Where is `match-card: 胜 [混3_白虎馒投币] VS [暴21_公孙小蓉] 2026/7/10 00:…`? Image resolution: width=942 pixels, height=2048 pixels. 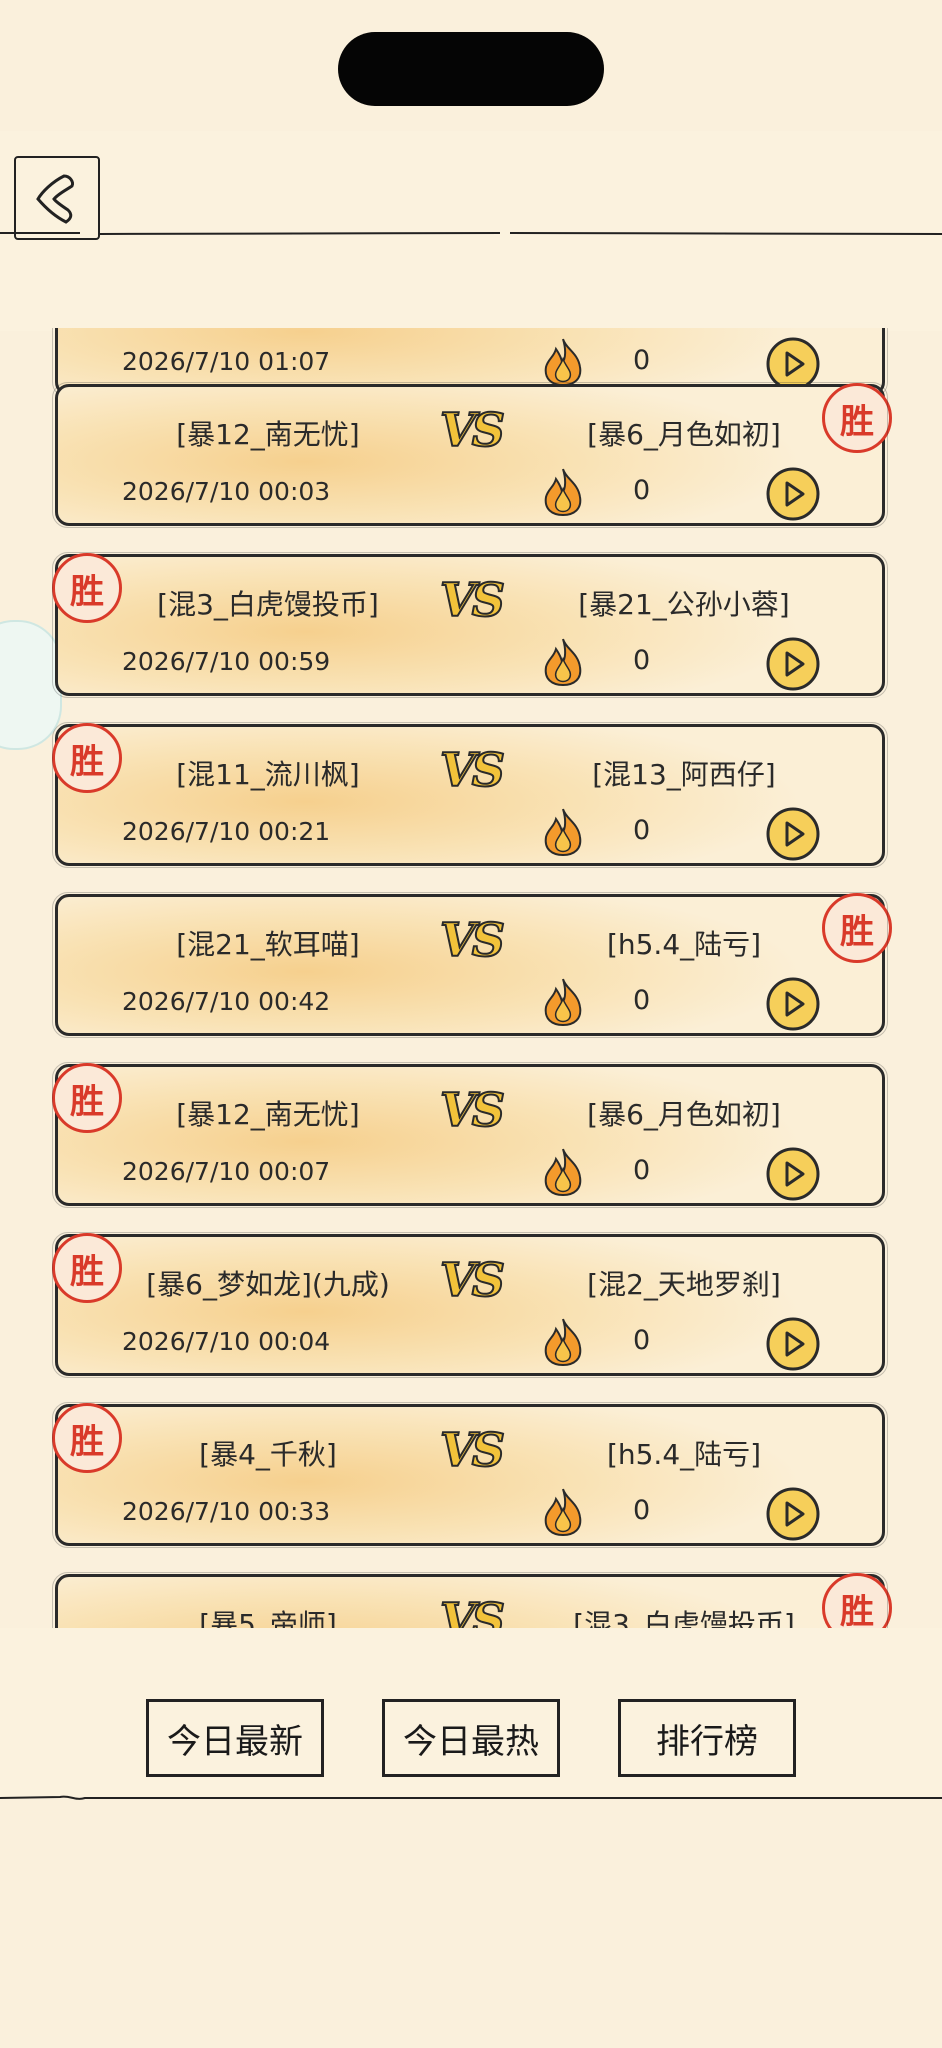 match-card: 胜 [混3_白虎馒投币] VS [暴21_公孙小蓉] 2026/7/10 00:… is located at coordinates (470, 625).